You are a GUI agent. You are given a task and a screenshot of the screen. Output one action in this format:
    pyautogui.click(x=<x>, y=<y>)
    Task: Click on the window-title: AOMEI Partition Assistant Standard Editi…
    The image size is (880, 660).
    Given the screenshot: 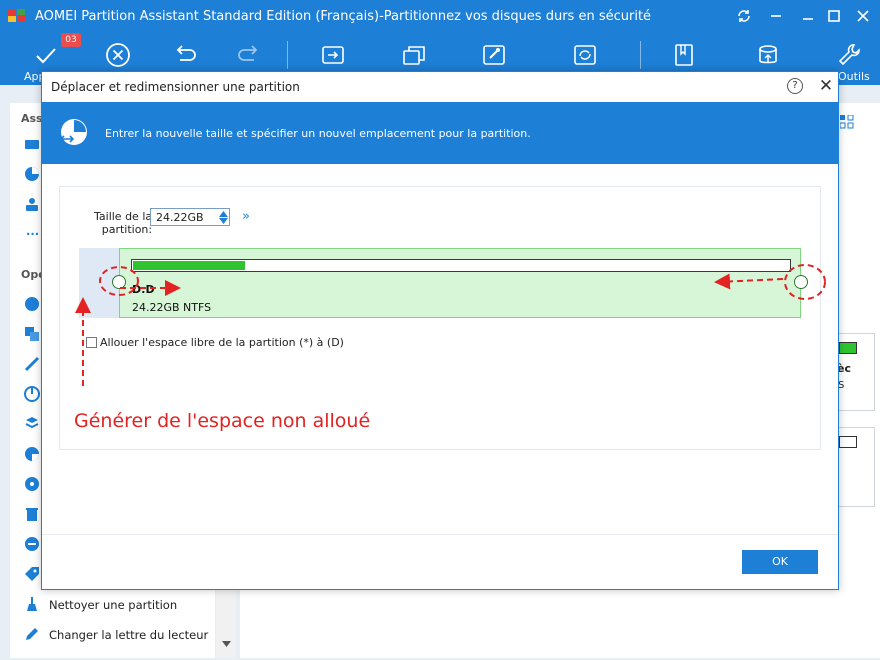 What is the action you would take?
    pyautogui.click(x=343, y=16)
    